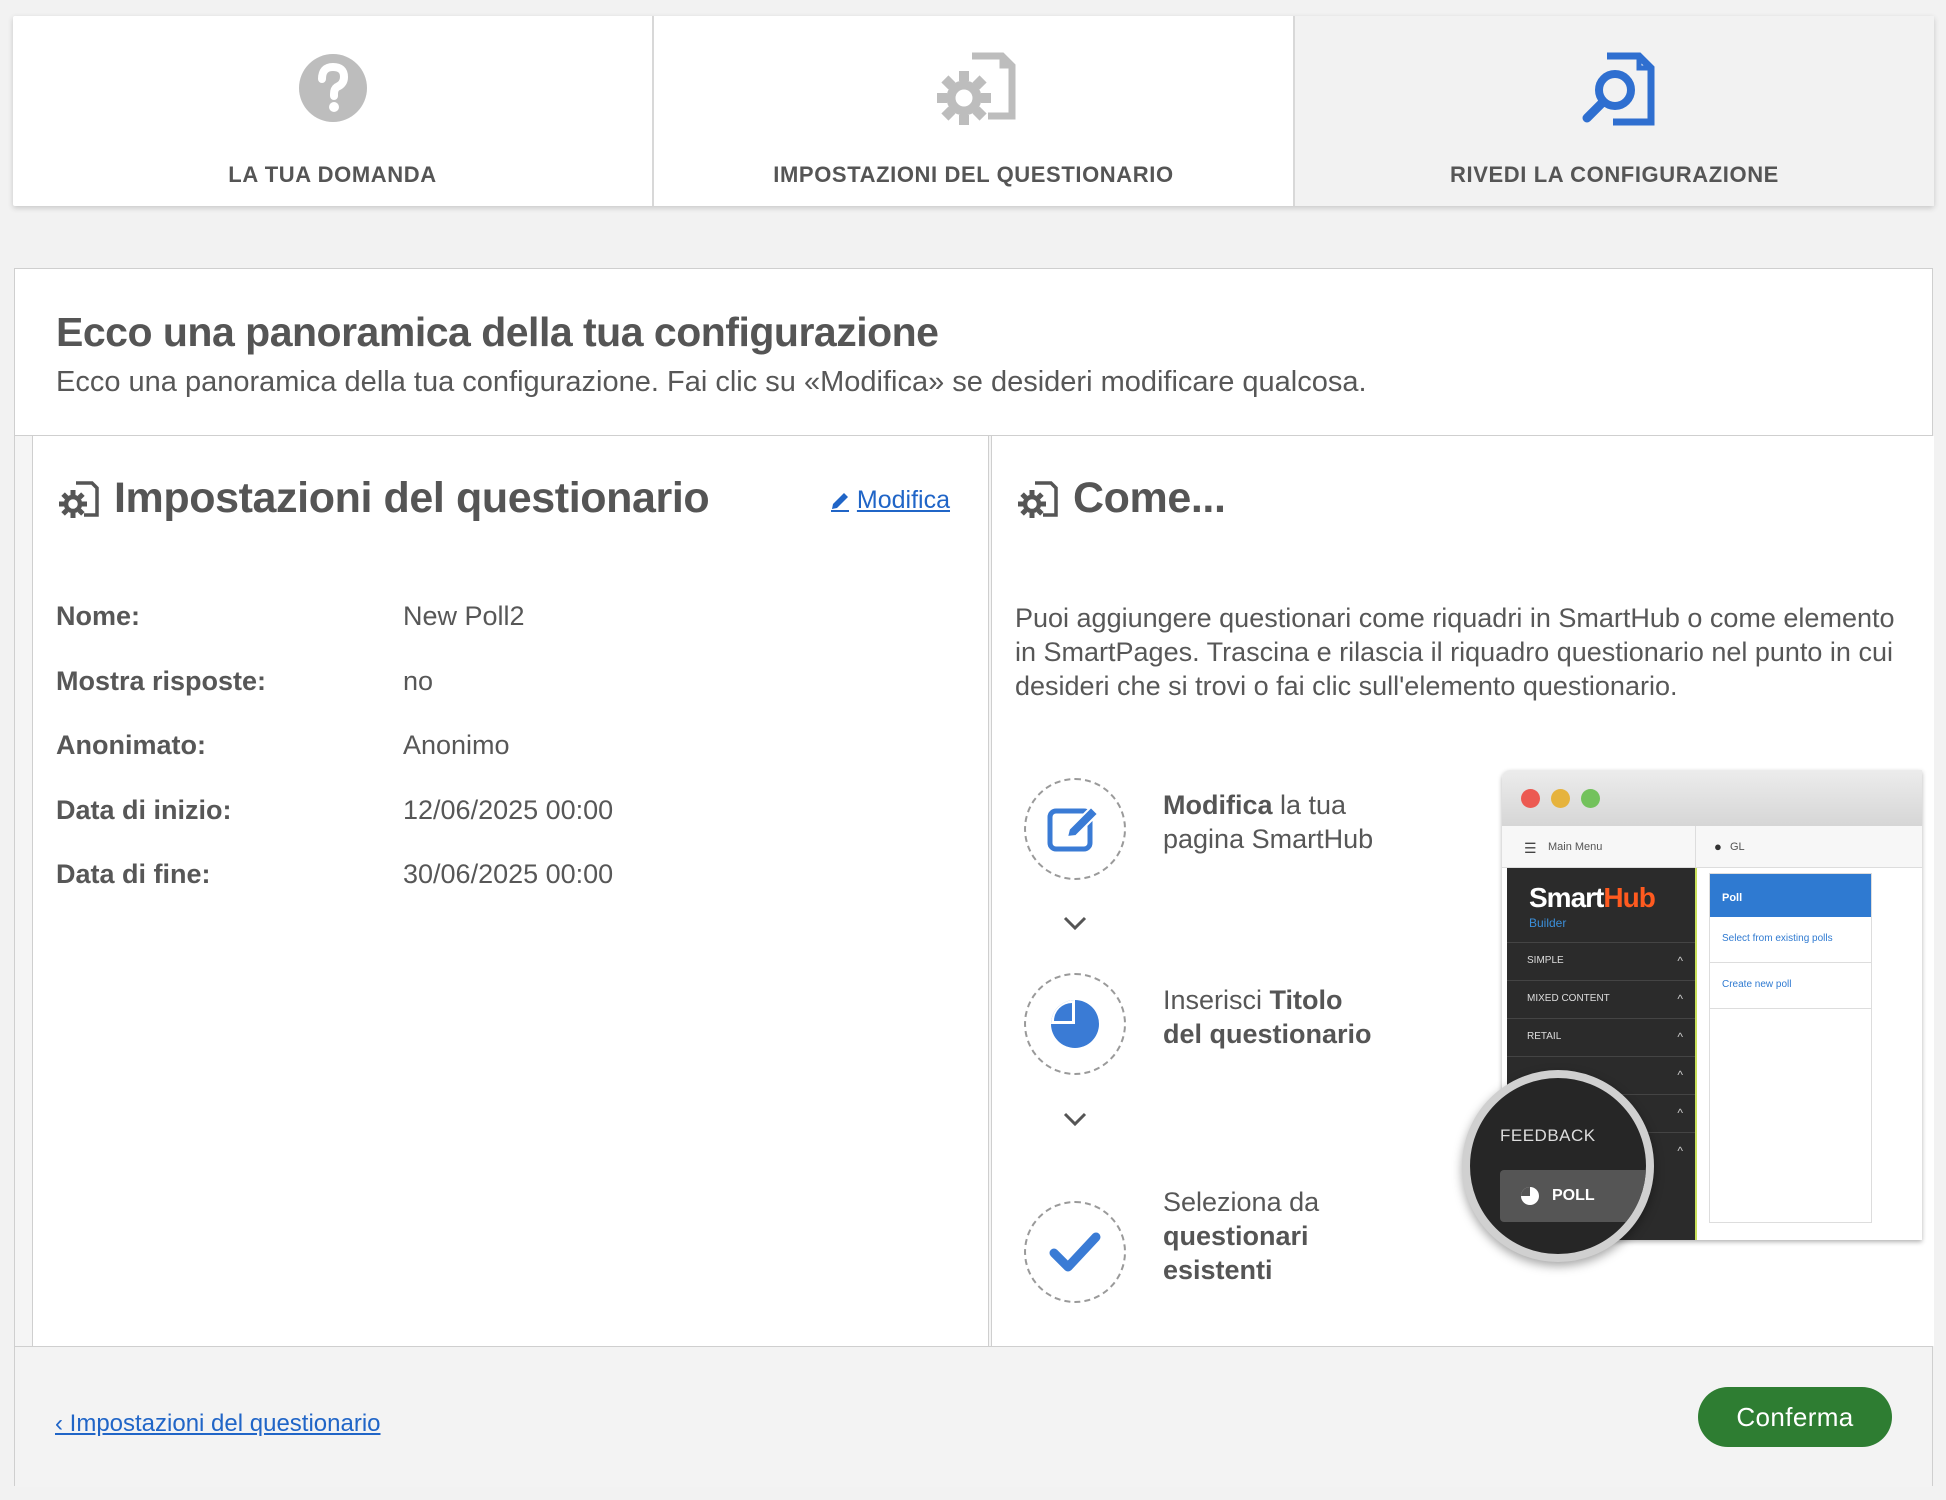  I want to click on edit-link: Modifica, so click(889, 500).